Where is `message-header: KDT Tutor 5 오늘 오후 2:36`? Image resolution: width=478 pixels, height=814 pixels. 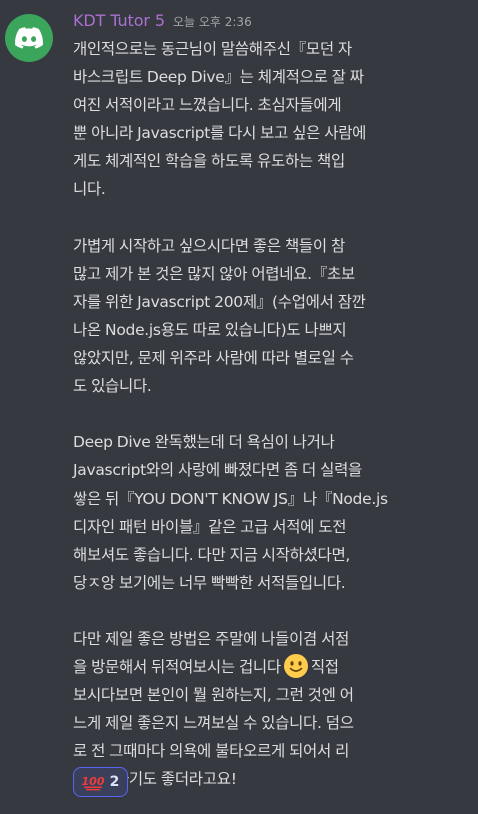 message-header: KDT Tutor 5 오늘 오후 2:36 is located at coordinates (162, 22).